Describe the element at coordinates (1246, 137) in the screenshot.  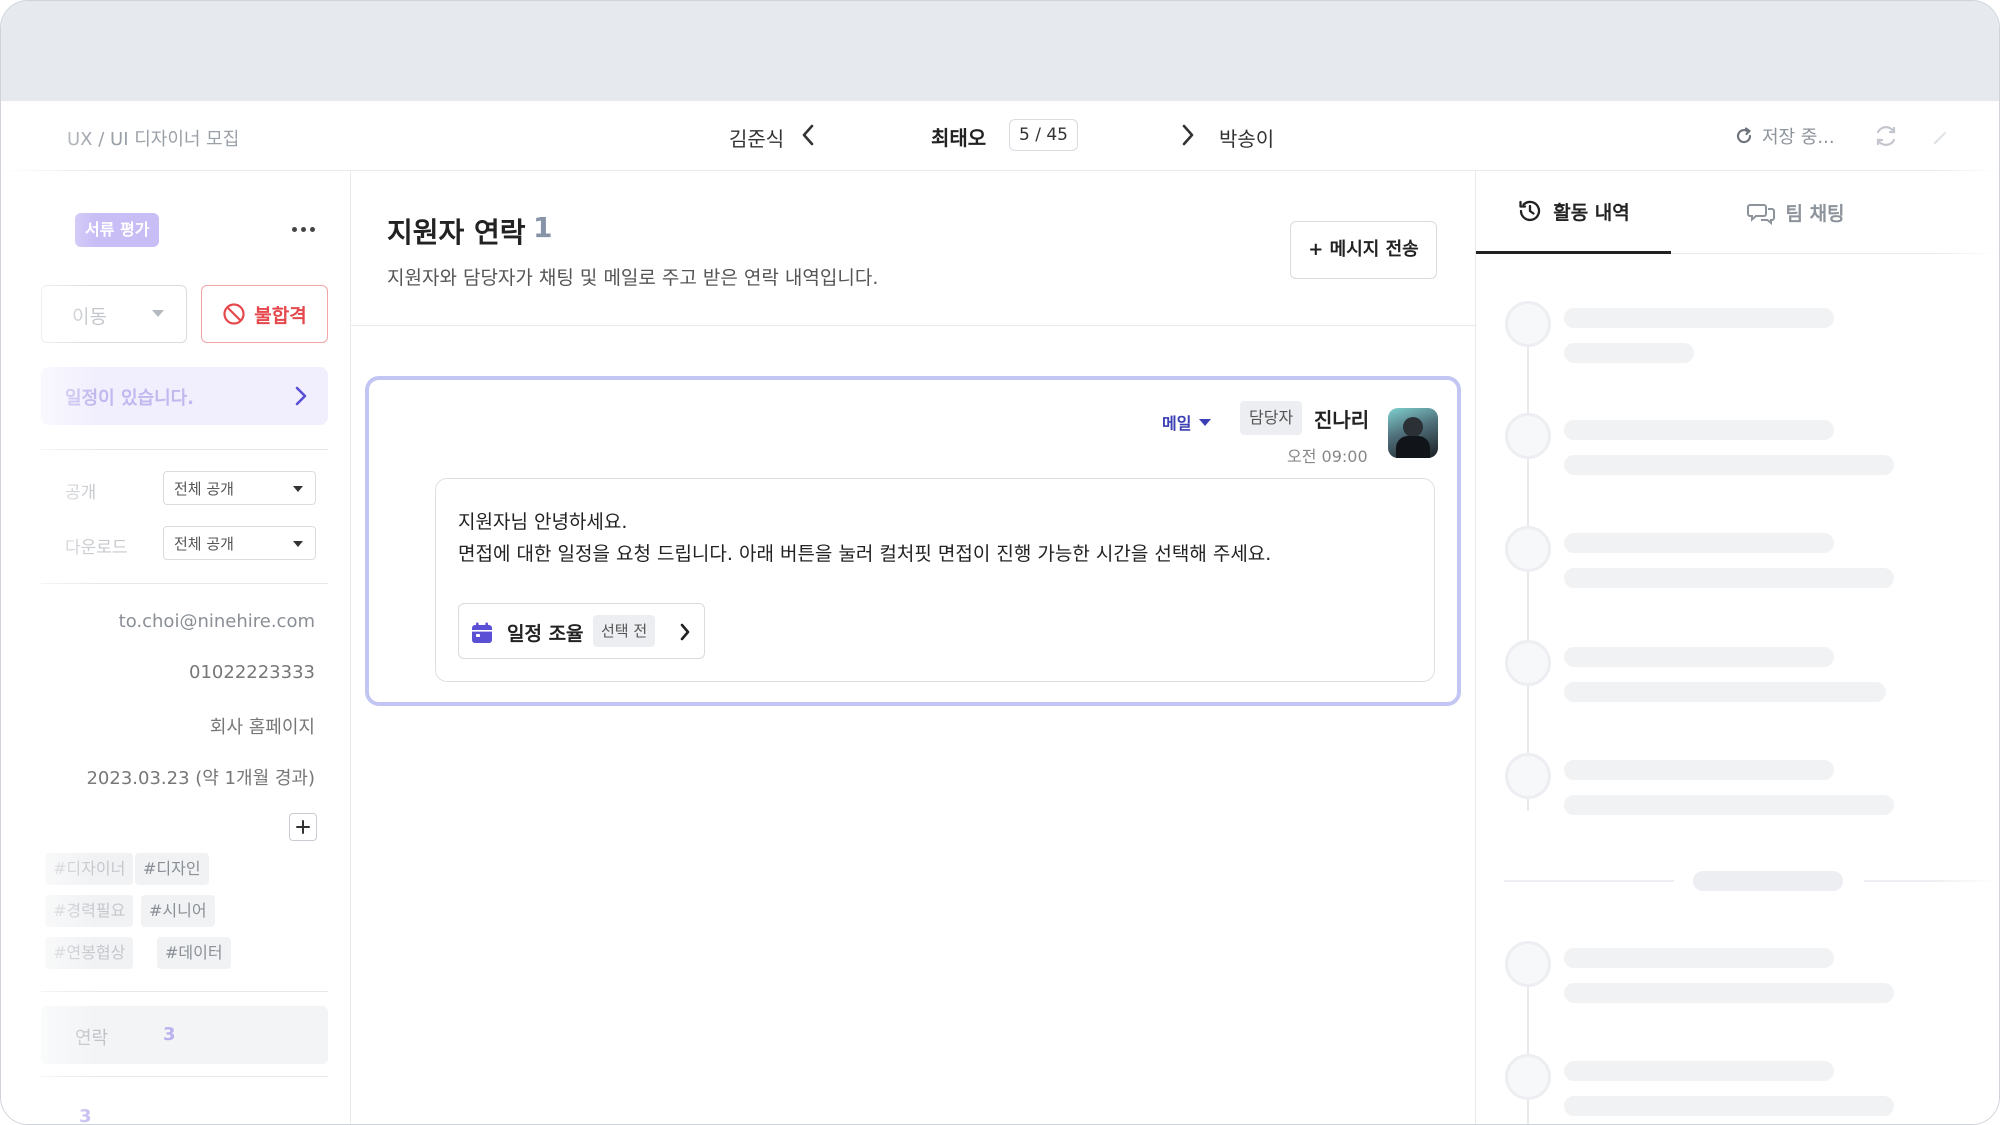
I see `next-applicant-name: 박송이` at that location.